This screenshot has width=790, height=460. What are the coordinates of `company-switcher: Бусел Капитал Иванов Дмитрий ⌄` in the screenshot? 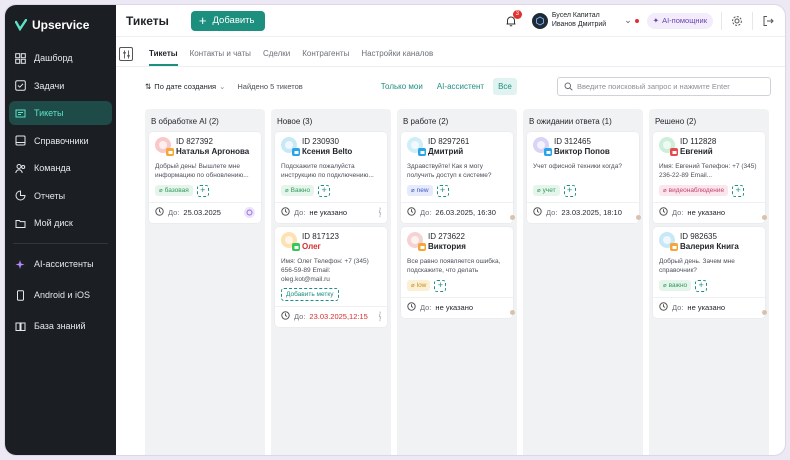 It's located at (585, 21).